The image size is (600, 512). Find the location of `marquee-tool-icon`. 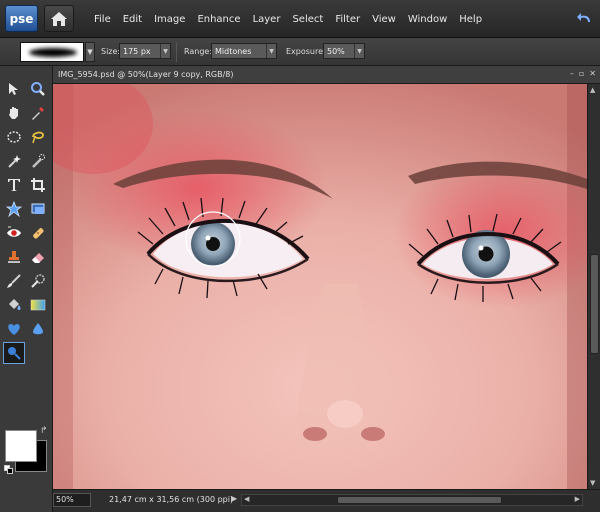

marquee-tool-icon is located at coordinates (14, 137).